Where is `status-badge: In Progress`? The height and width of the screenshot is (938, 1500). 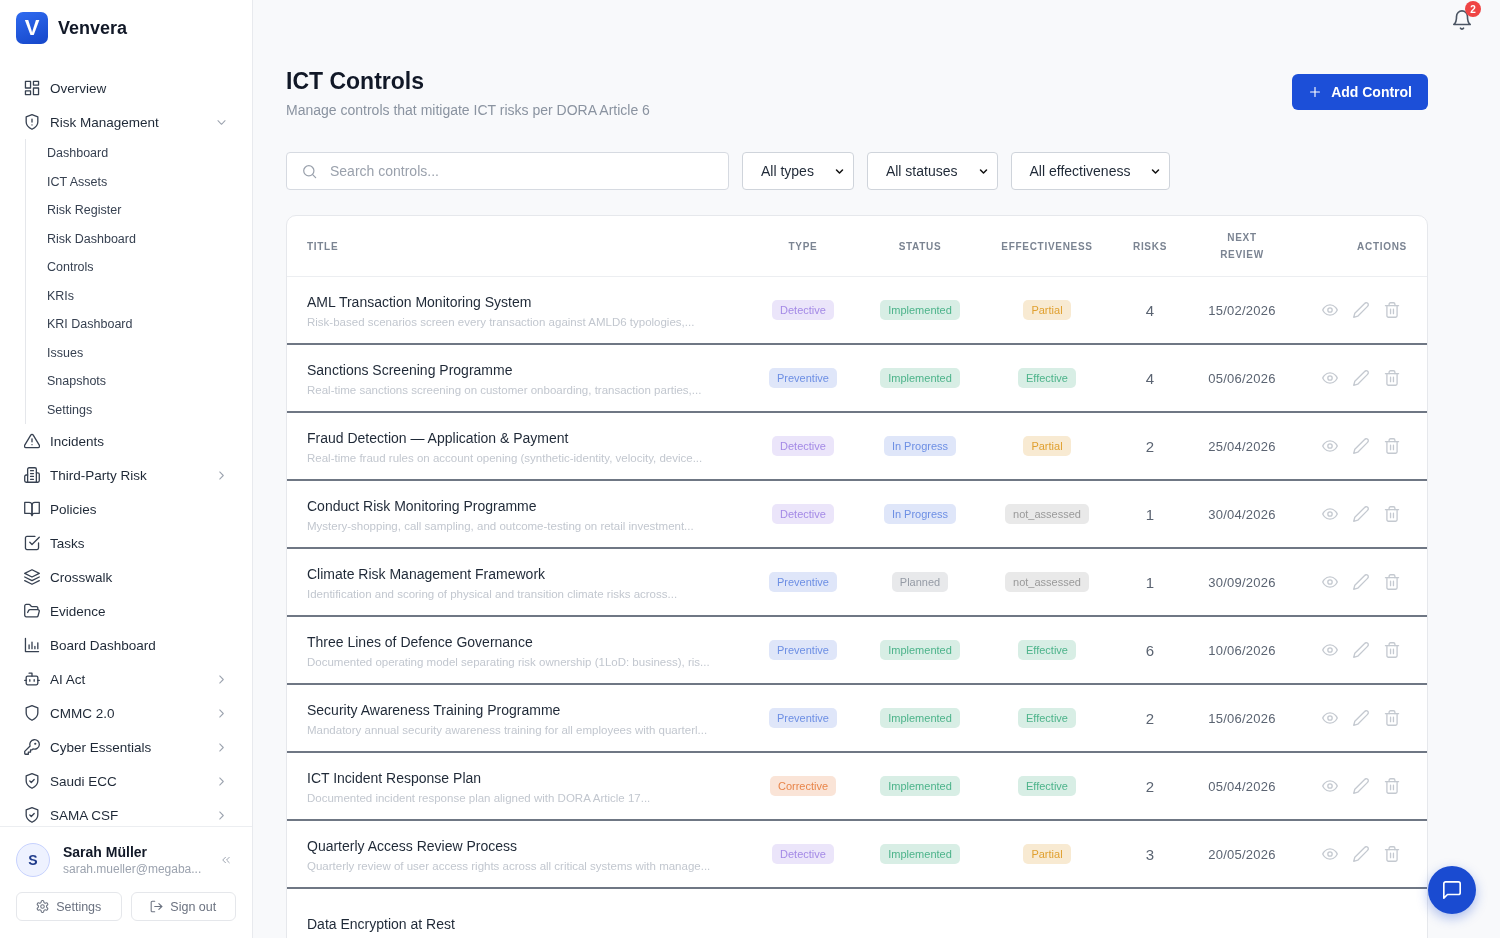 status-badge: In Progress is located at coordinates (920, 446).